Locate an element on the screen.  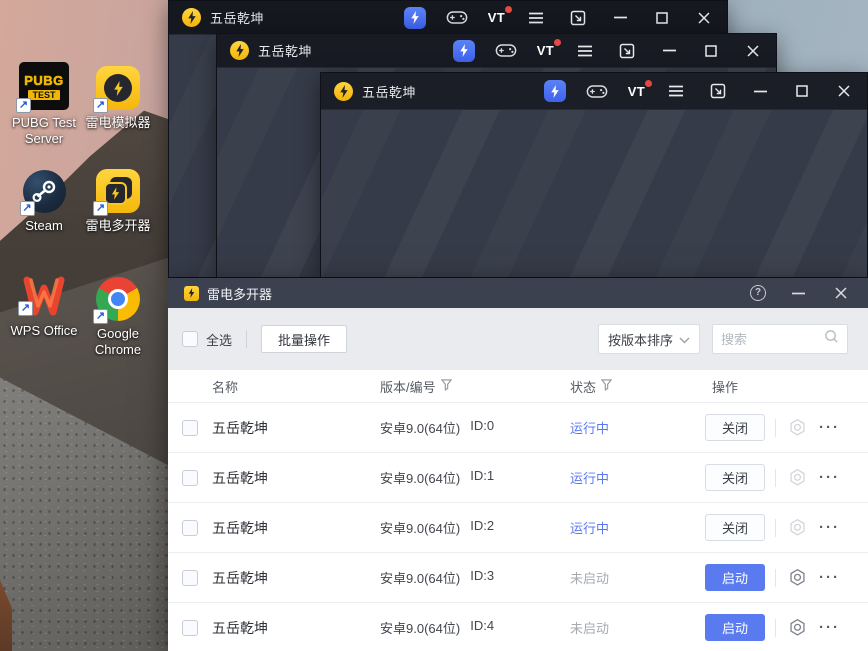
desktop-icon-ldplayer: ↗ 雷电模拟器 is located at coordinates (118, 98).